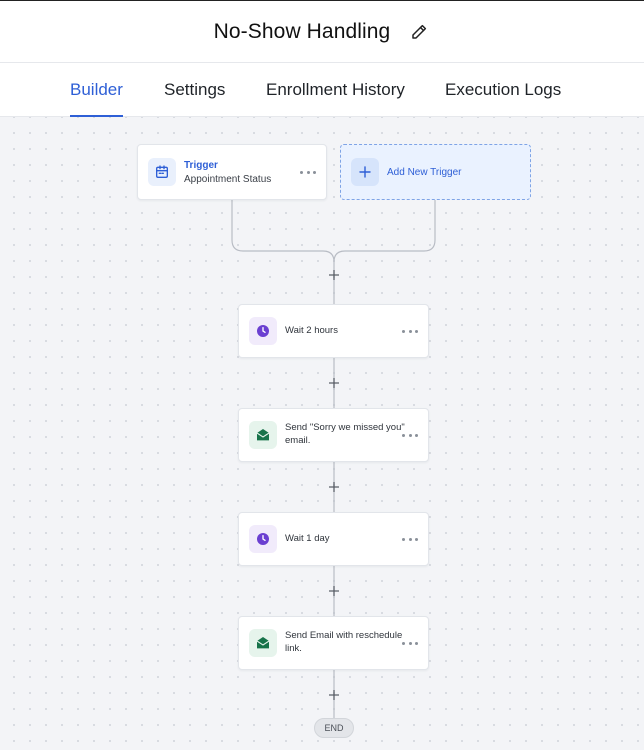  Describe the element at coordinates (162, 172) in the screenshot. I see `calendar-icon` at that location.